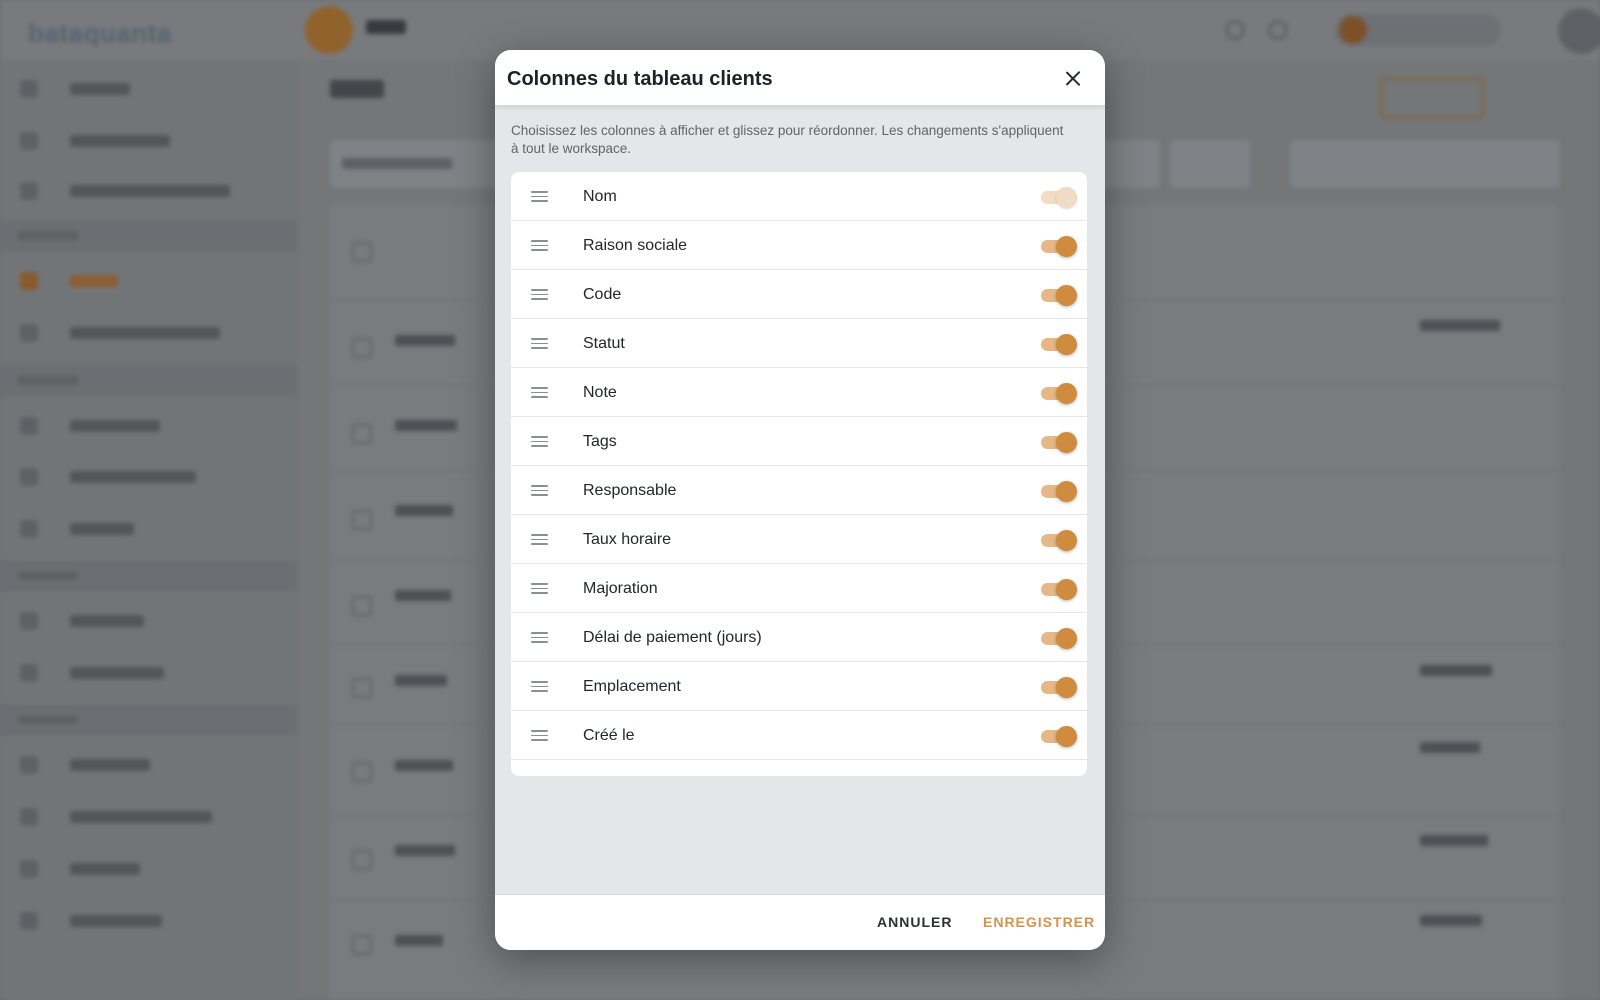  What do you see at coordinates (1058, 491) in the screenshot?
I see `column-toggle-responsable` at bounding box center [1058, 491].